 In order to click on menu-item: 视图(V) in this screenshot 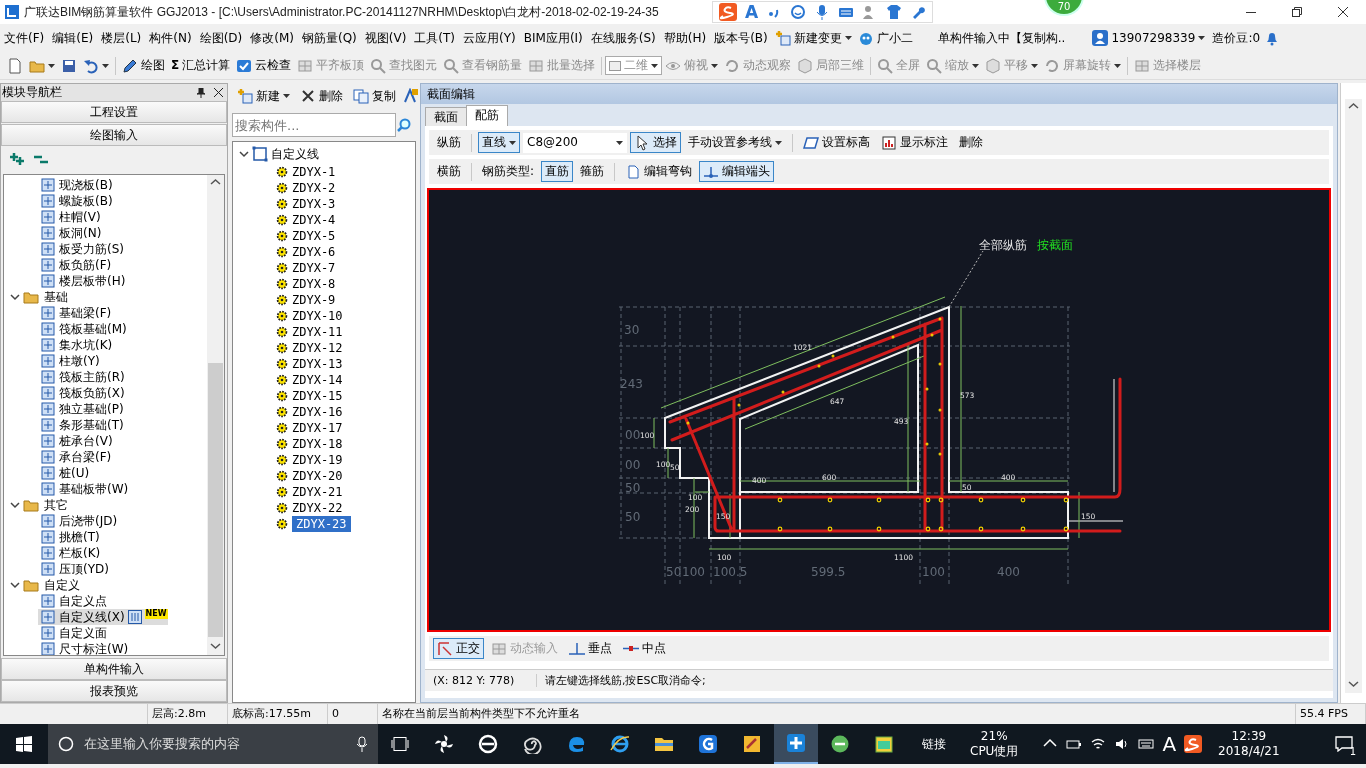, I will do `click(385, 38)`.